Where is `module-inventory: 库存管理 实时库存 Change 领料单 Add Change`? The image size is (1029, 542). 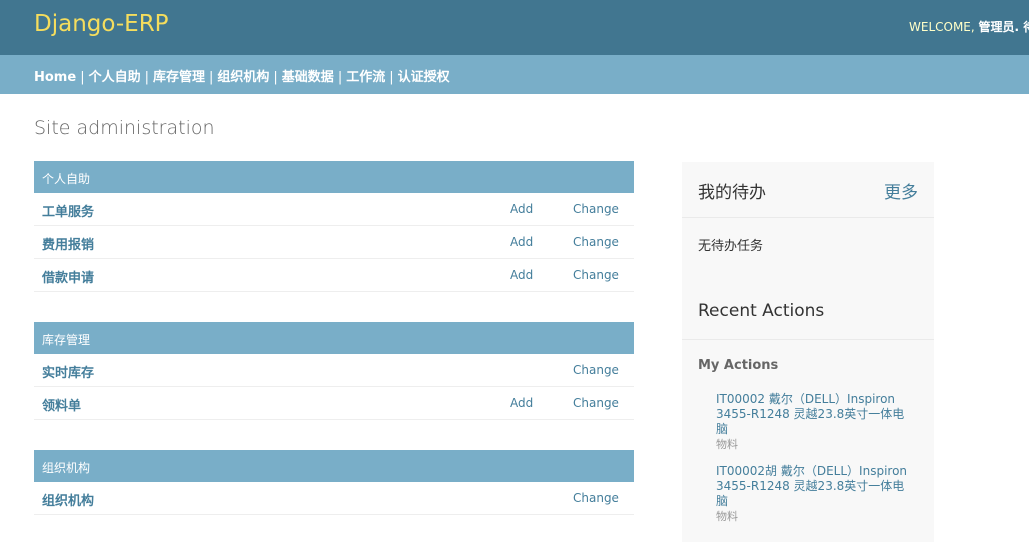 module-inventory: 库存管理 实时库存 Change 领料单 Add Change is located at coordinates (334, 371).